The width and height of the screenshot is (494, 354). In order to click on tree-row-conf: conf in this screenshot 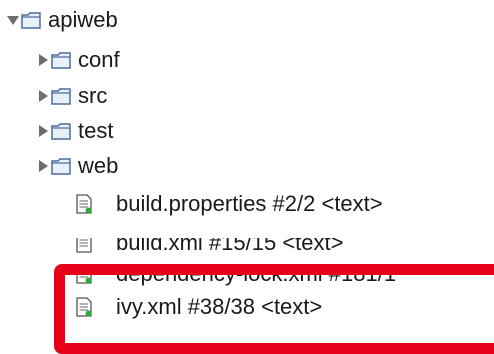, I will do `click(79, 60)`.